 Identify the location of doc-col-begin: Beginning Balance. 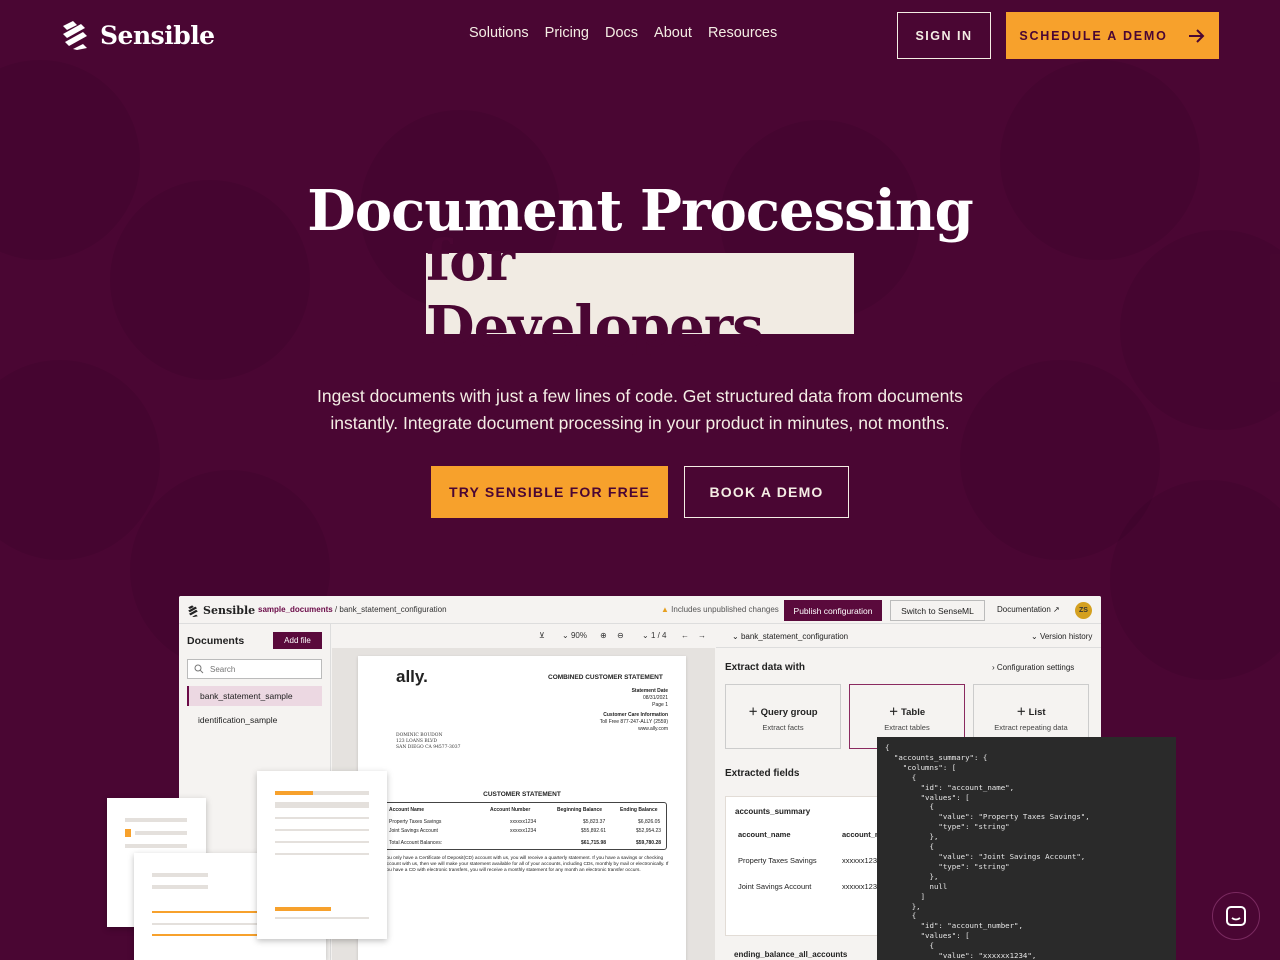
(580, 810).